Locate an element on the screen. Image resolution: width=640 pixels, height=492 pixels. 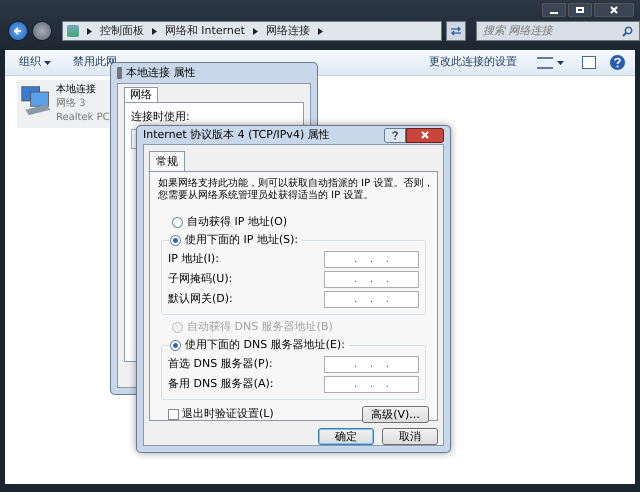
dialog-title: 本地连接 属性 is located at coordinates (161, 72).